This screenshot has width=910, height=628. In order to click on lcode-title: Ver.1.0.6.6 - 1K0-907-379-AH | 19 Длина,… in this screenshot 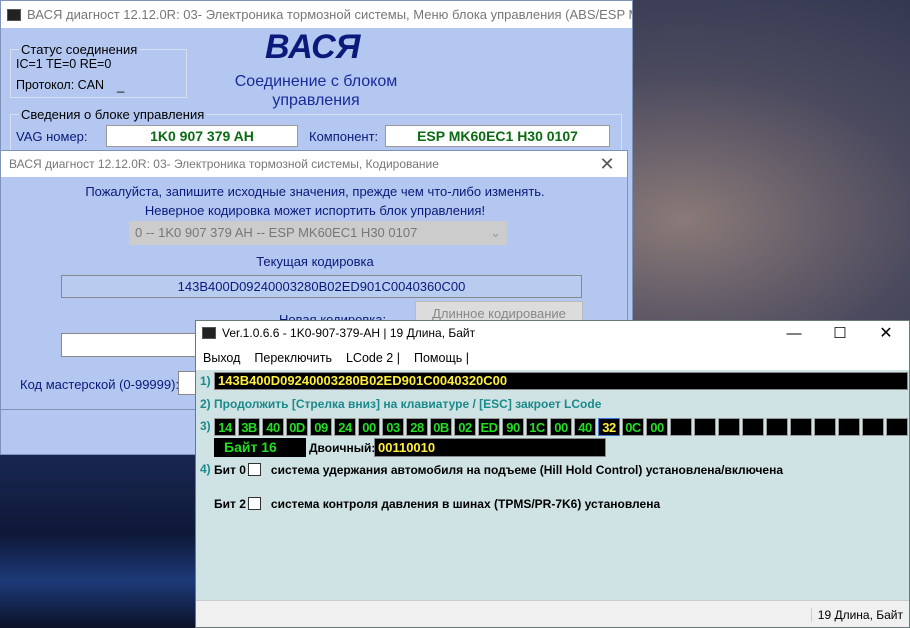, I will do `click(349, 333)`.